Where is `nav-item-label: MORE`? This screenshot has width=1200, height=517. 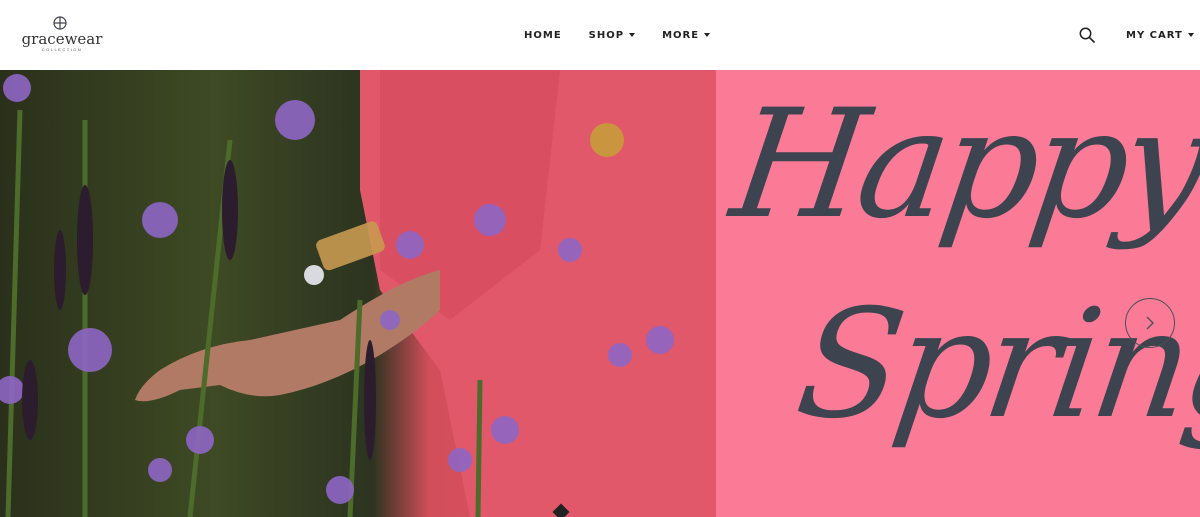
nav-item-label: MORE is located at coordinates (681, 35).